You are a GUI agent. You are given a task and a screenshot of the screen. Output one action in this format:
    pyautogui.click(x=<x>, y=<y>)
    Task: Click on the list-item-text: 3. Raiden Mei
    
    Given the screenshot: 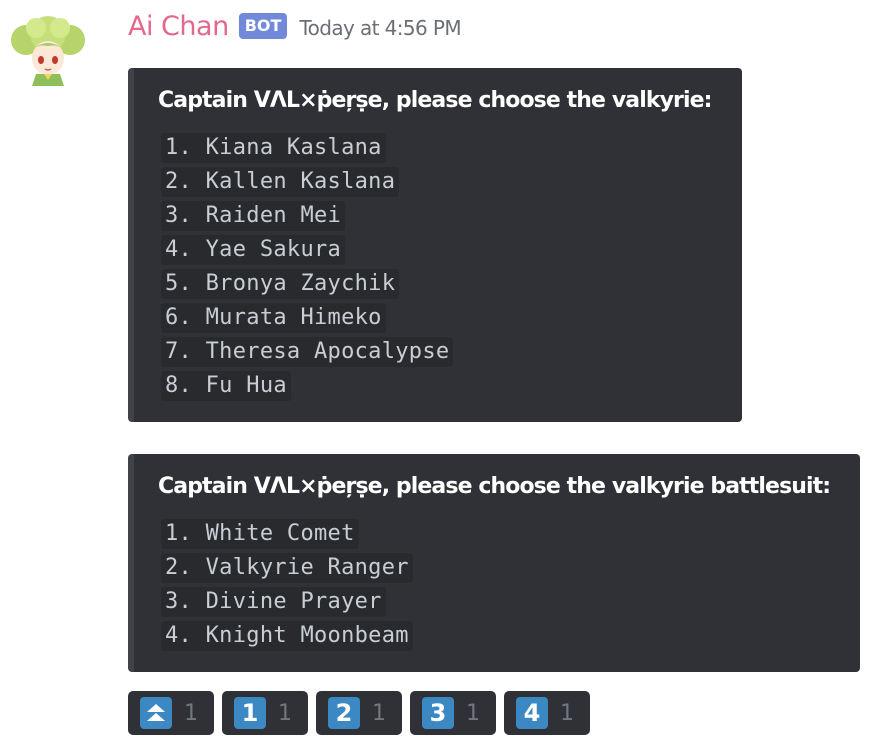 What is the action you would take?
    pyautogui.click(x=253, y=216)
    